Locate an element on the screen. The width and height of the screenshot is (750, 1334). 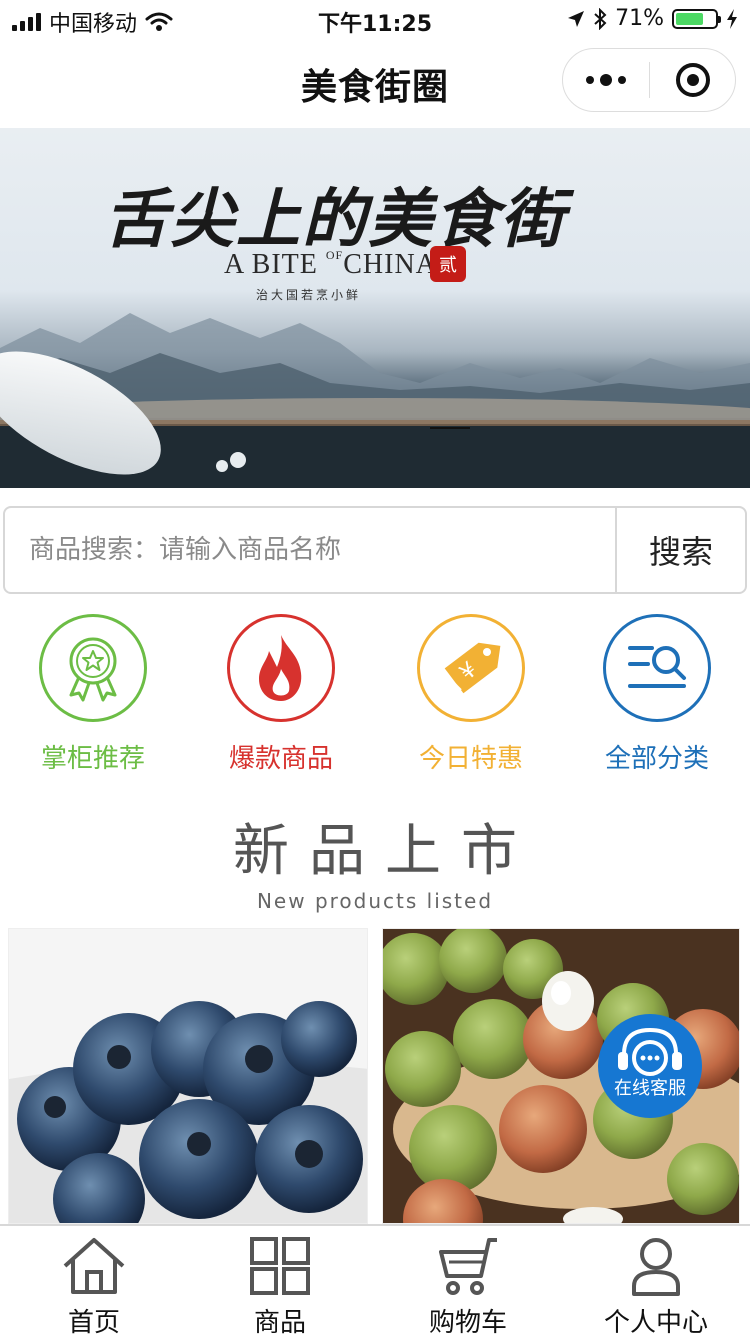
blueberry-image is located at coordinates (188, 1076).